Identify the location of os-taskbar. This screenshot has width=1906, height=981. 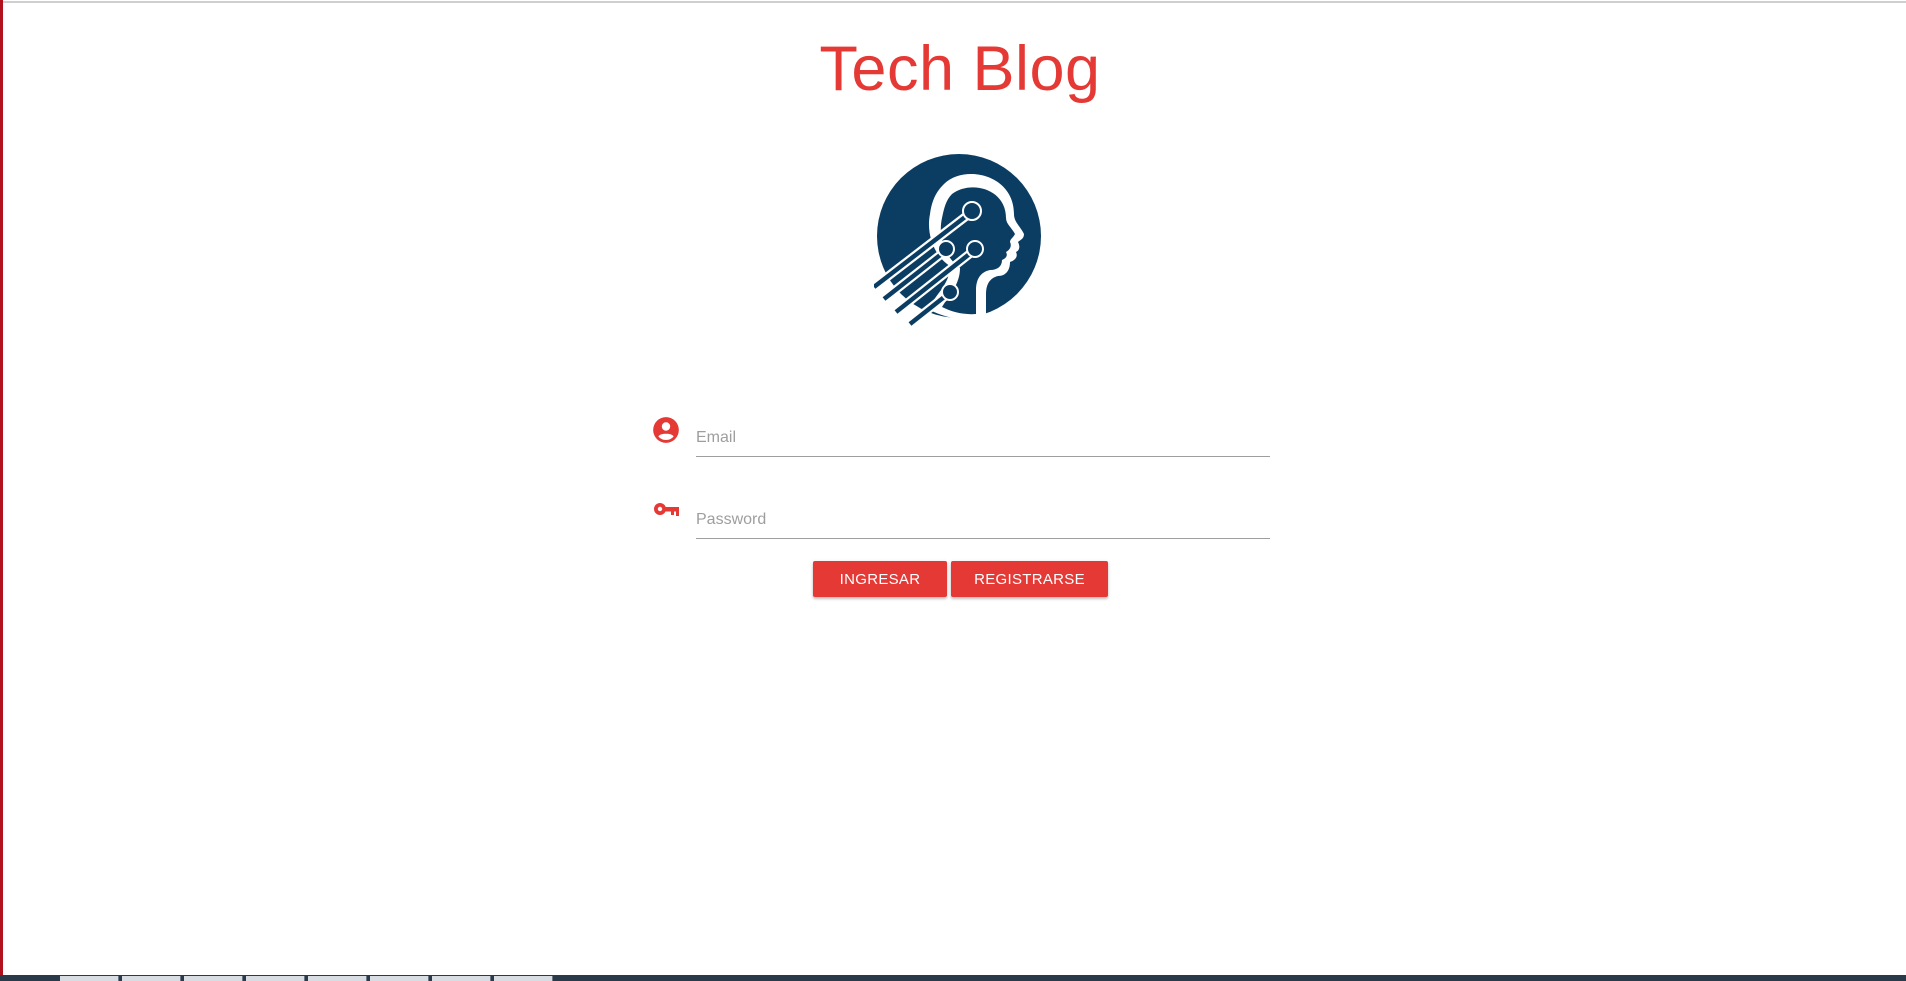
(953, 978).